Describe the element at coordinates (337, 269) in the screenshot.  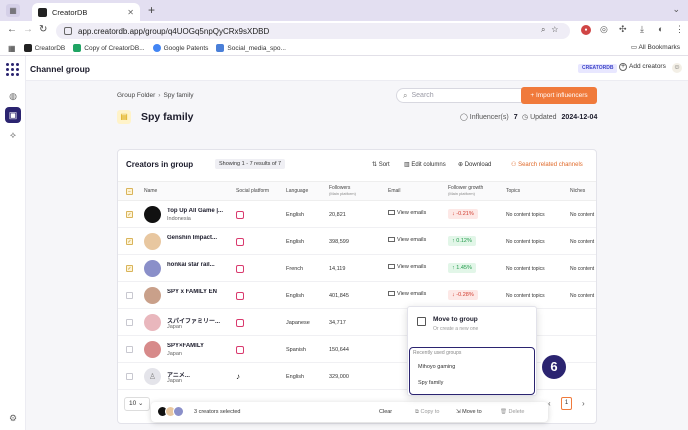
I see `followers: 14,119` at that location.